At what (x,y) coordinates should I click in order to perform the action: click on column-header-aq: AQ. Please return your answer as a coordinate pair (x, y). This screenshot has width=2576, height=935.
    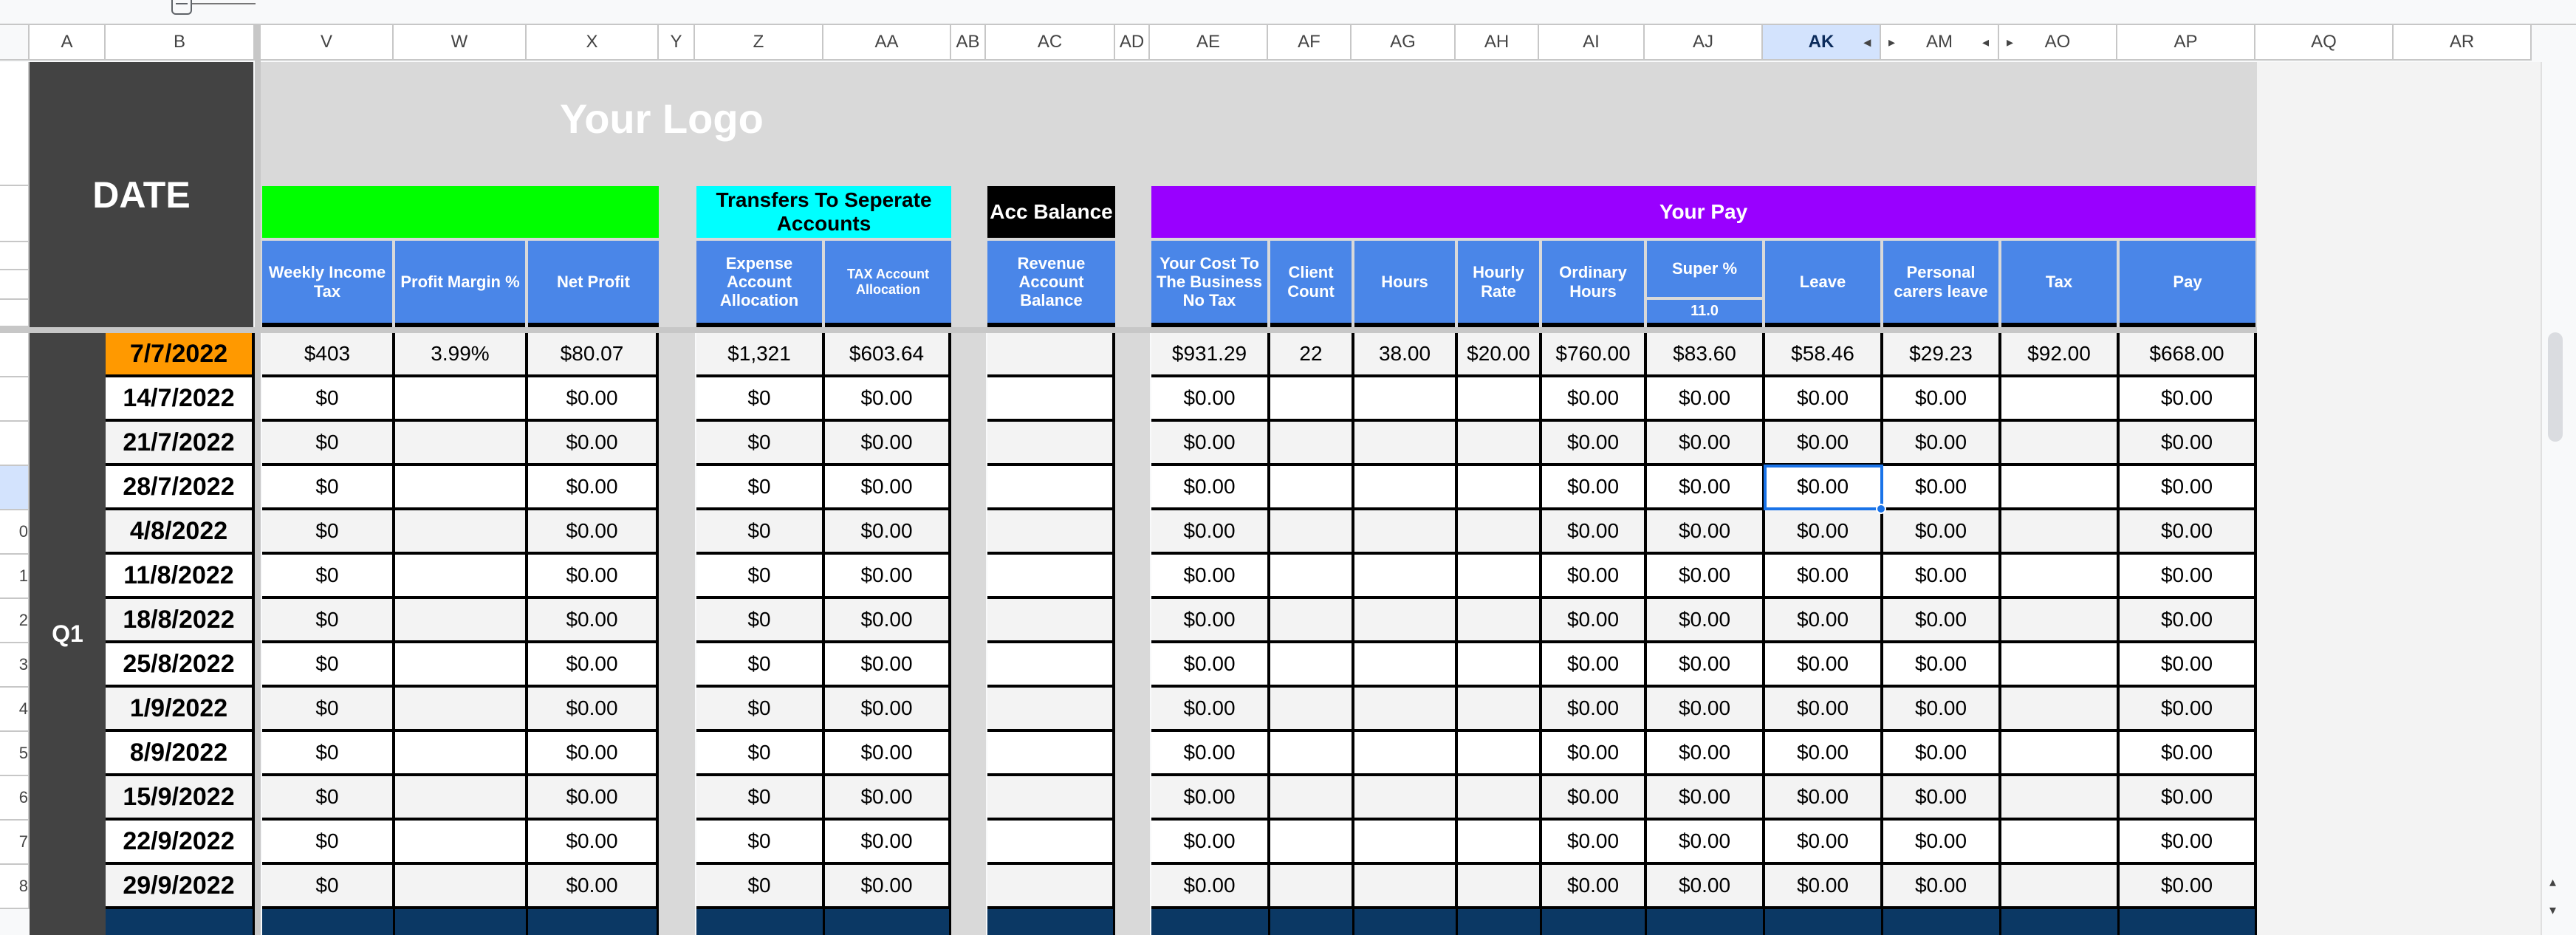
    Looking at the image, I should click on (2324, 43).